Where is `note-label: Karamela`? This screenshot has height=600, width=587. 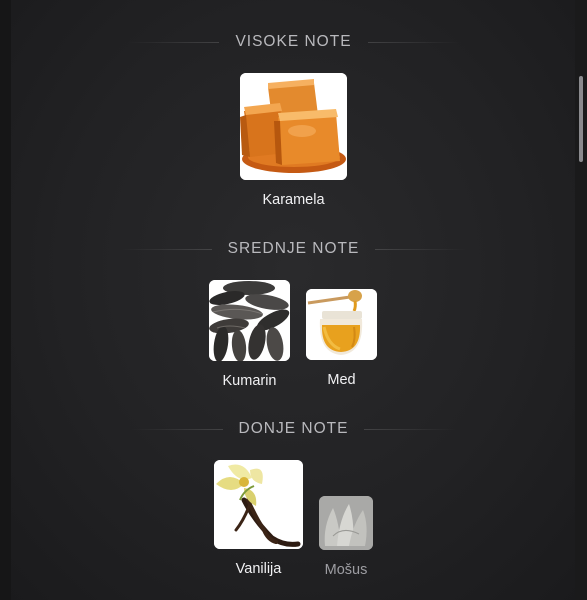
note-label: Karamela is located at coordinates (293, 200).